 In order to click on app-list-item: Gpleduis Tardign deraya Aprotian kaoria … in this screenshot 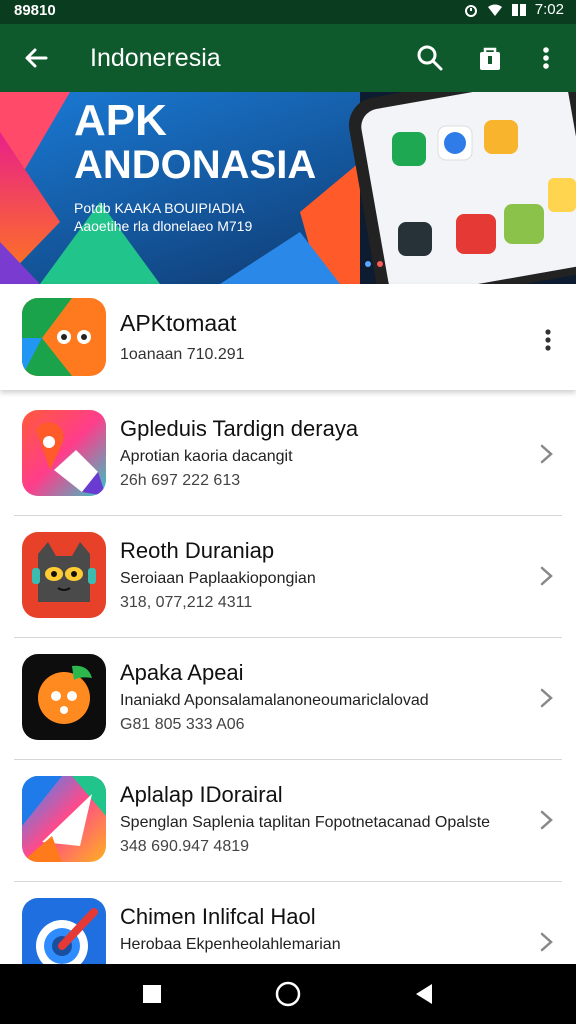, I will do `click(288, 455)`.